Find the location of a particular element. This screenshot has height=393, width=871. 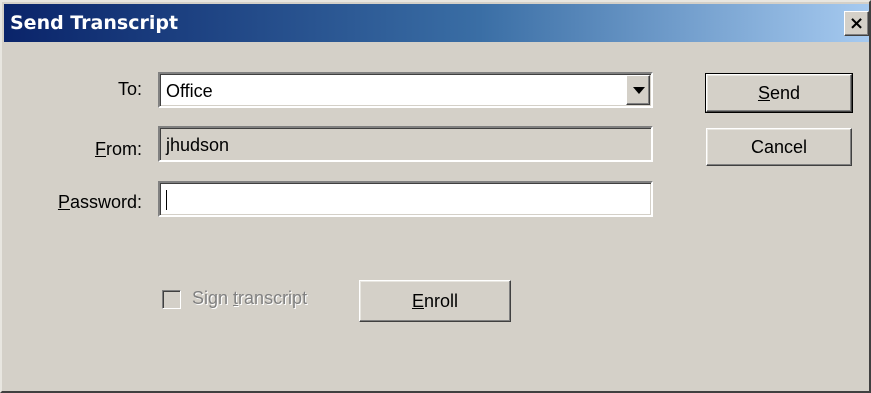

from-label-mnemonic: F is located at coordinates (100, 149).